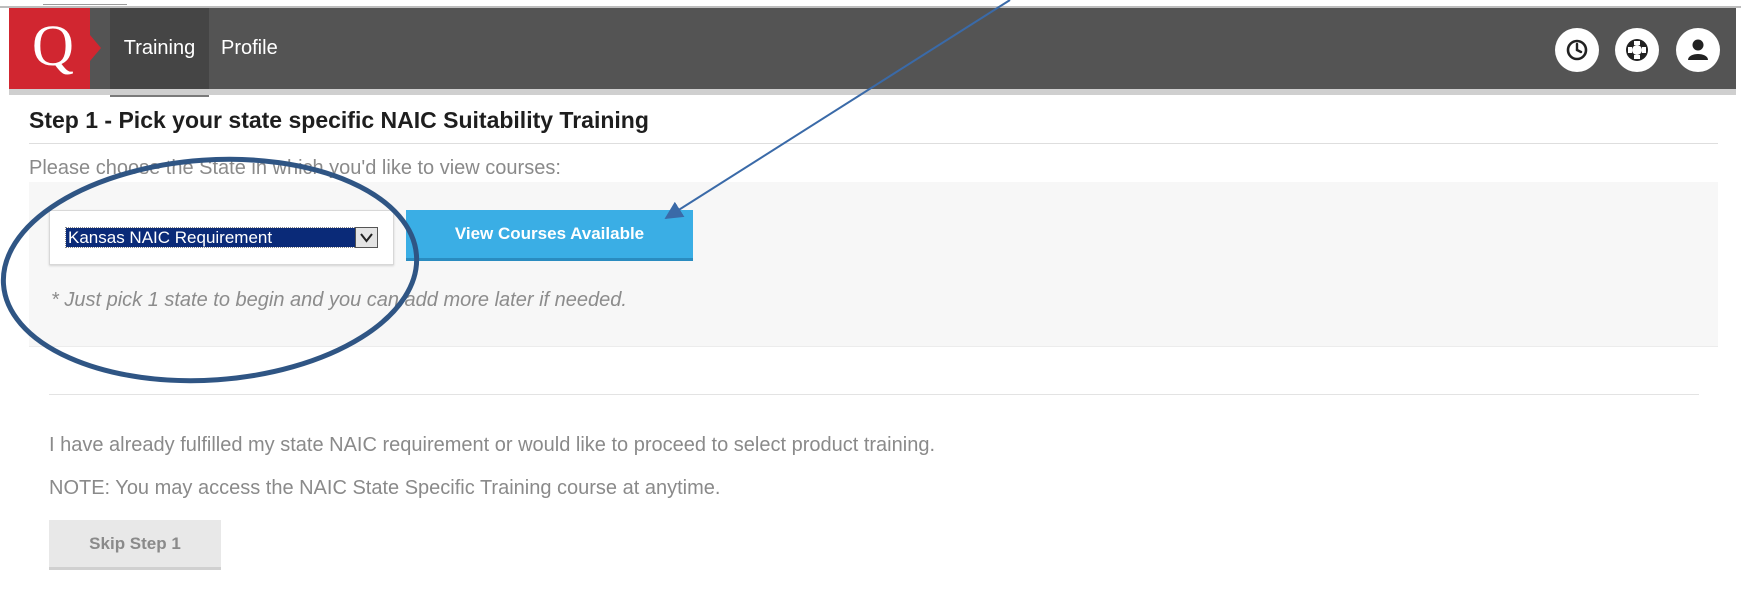 The height and width of the screenshot is (596, 1741). What do you see at coordinates (873, 143) in the screenshot?
I see `title-divider` at bounding box center [873, 143].